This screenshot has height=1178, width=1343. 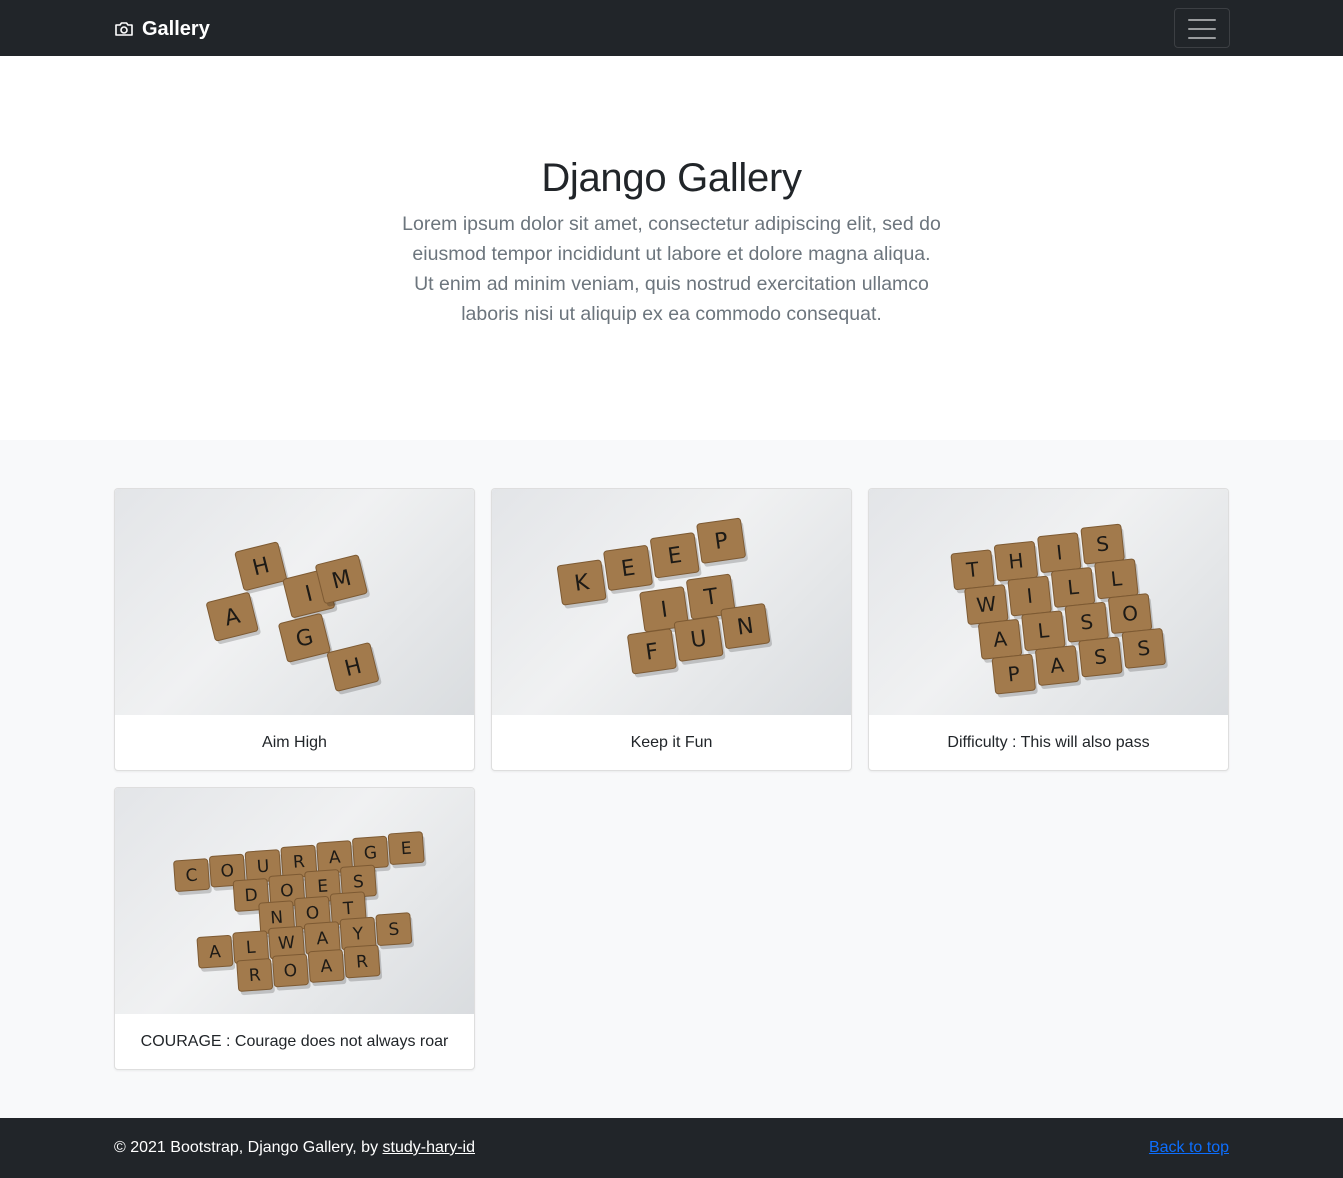 I want to click on copyright-prefix: © 2021 Bootstrap, Django Gallery, by, so click(x=248, y=1147).